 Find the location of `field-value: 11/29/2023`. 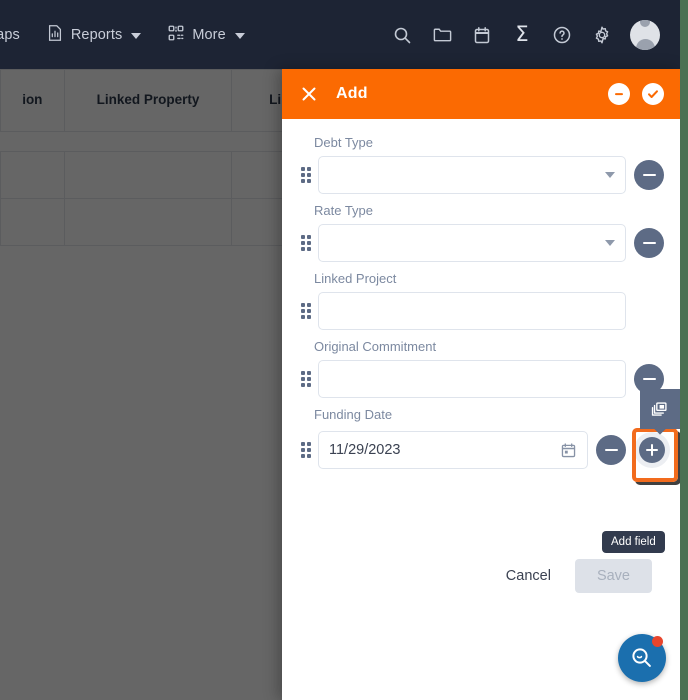

field-value: 11/29/2023 is located at coordinates (365, 450).